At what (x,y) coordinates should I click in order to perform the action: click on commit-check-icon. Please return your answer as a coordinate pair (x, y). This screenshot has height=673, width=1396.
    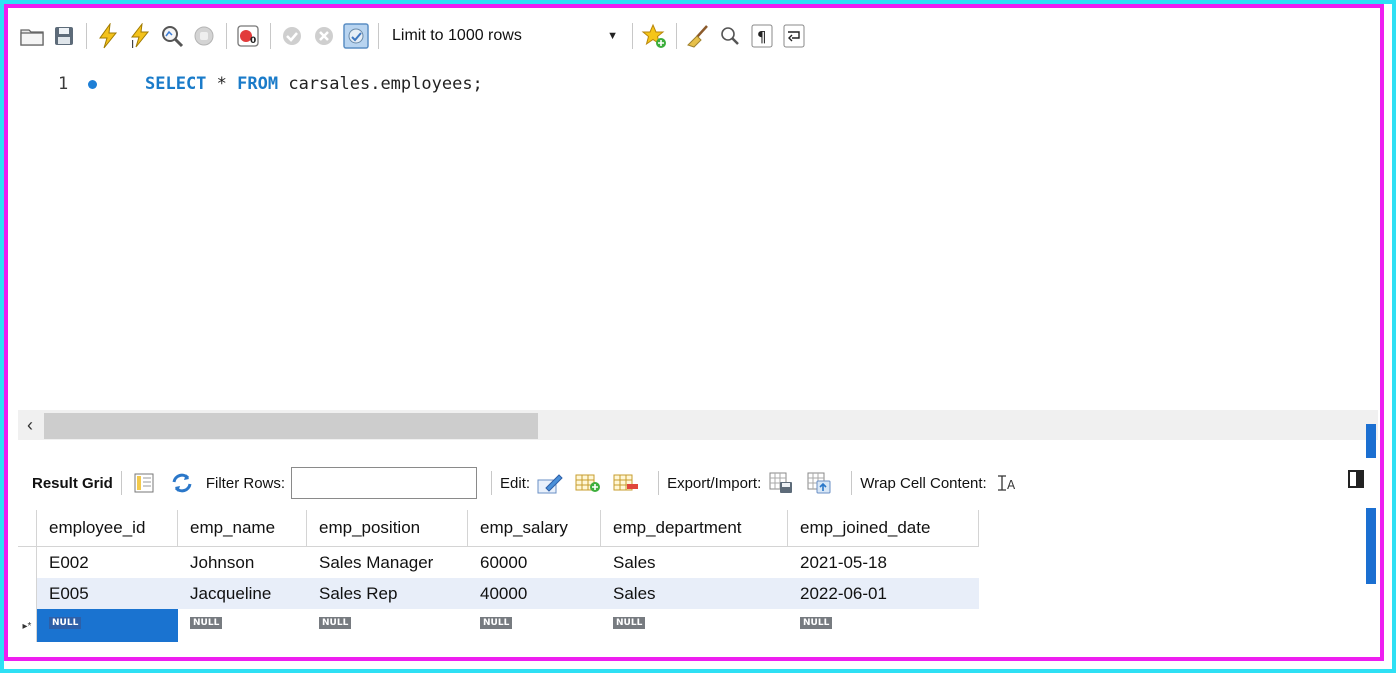
    Looking at the image, I should click on (292, 36).